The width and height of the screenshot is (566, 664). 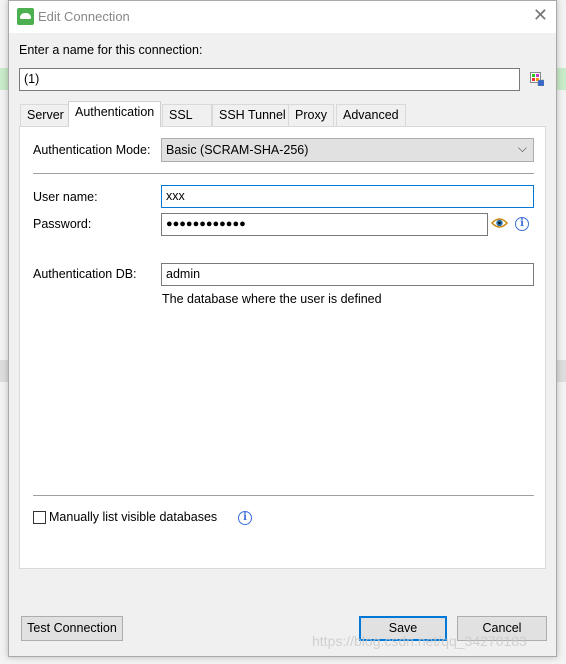 What do you see at coordinates (269, 79) in the screenshot?
I see `connection-name-input: (1)` at bounding box center [269, 79].